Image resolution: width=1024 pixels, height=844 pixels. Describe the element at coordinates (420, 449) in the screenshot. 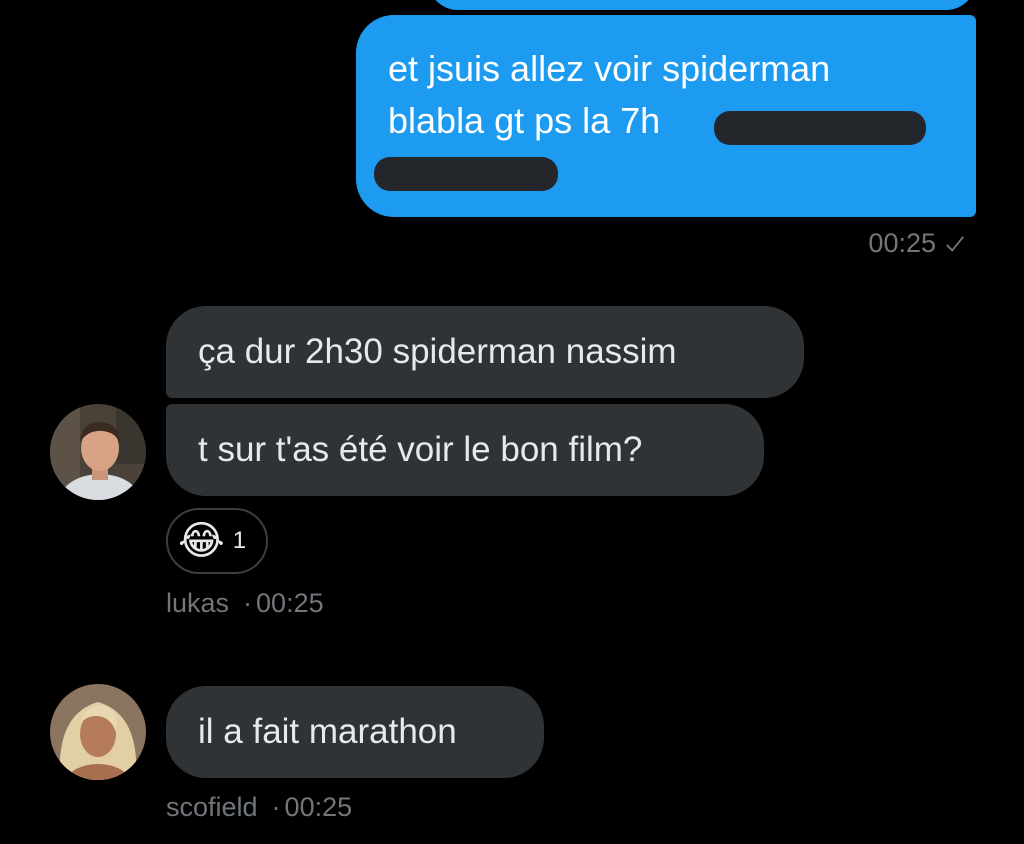

I see `message-text: t sur t'as été voir le bon film?` at that location.